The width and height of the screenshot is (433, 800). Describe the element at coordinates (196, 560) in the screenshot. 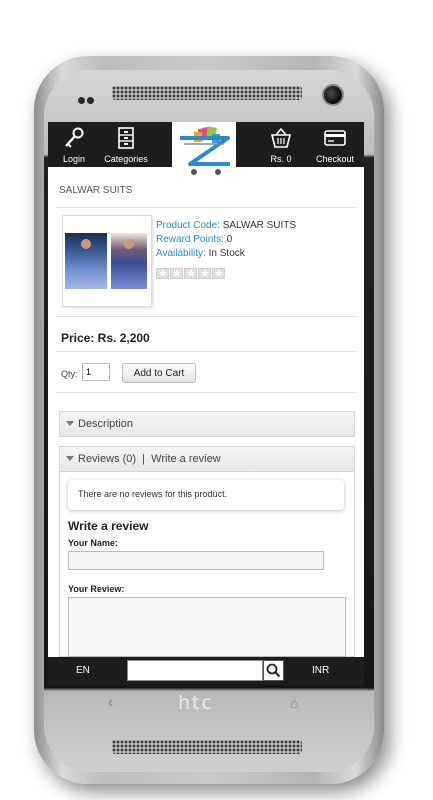

I see `your-name-input` at that location.